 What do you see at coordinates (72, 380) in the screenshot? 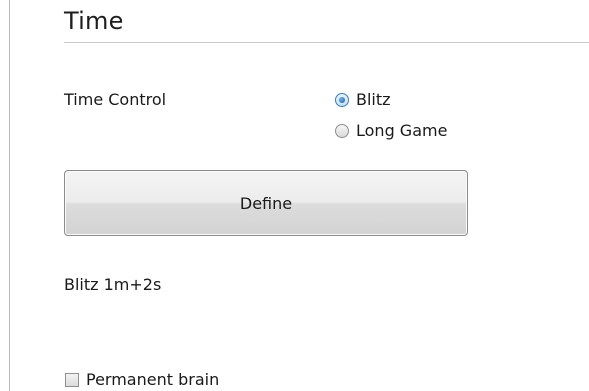
I see `checkbox-unchecked-icon` at bounding box center [72, 380].